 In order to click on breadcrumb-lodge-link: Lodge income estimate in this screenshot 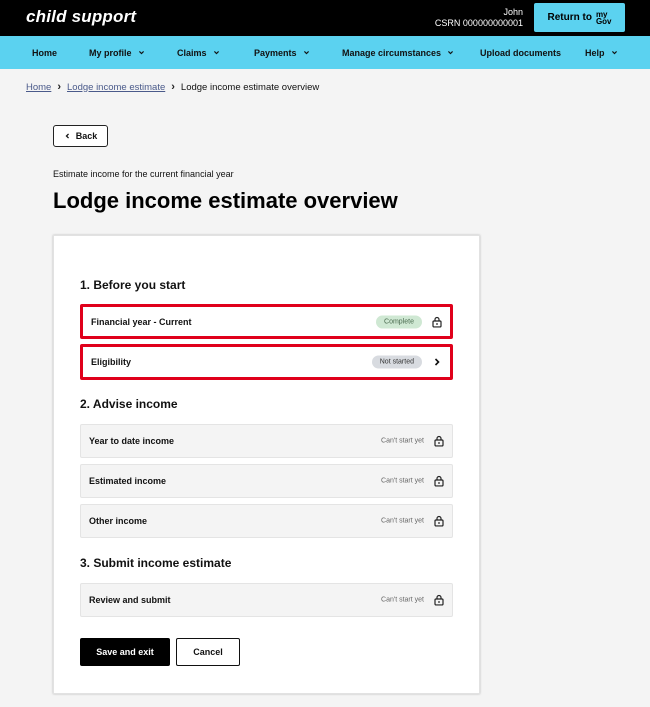, I will do `click(116, 87)`.